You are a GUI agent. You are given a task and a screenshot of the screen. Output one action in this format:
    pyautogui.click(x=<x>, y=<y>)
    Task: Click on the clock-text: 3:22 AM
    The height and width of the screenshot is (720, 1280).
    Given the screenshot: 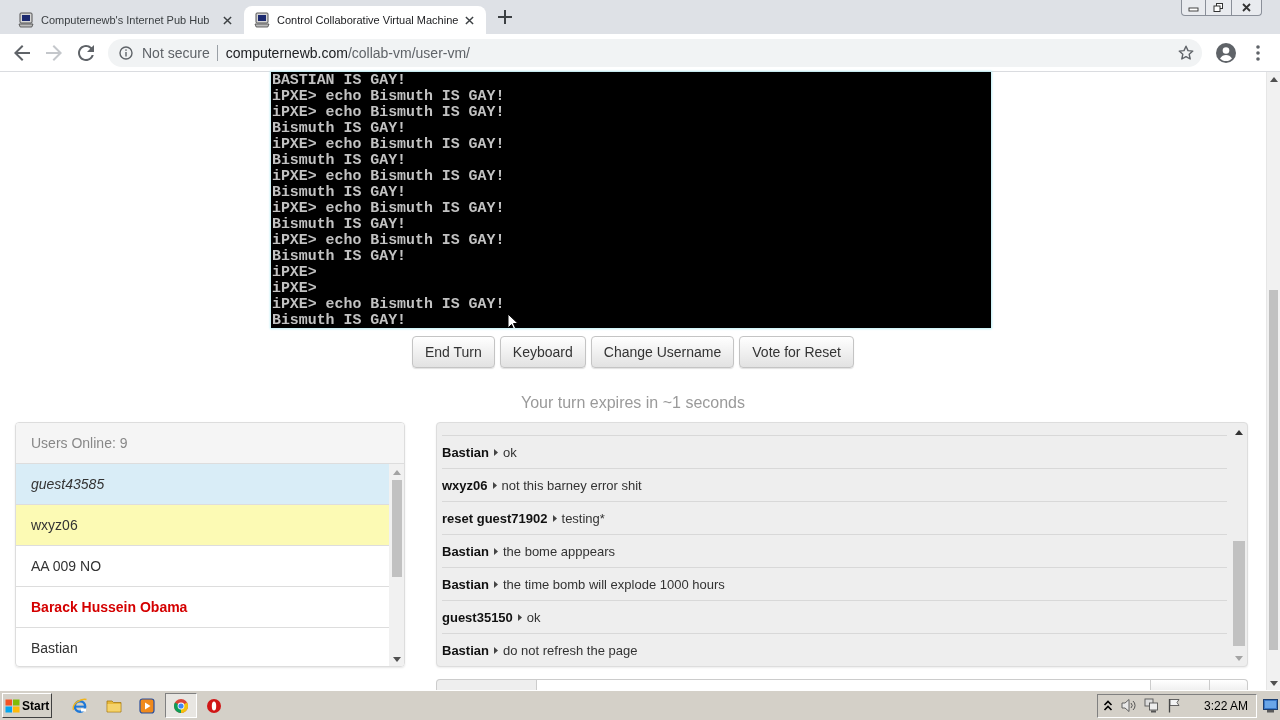 What is the action you would take?
    pyautogui.click(x=1225, y=705)
    